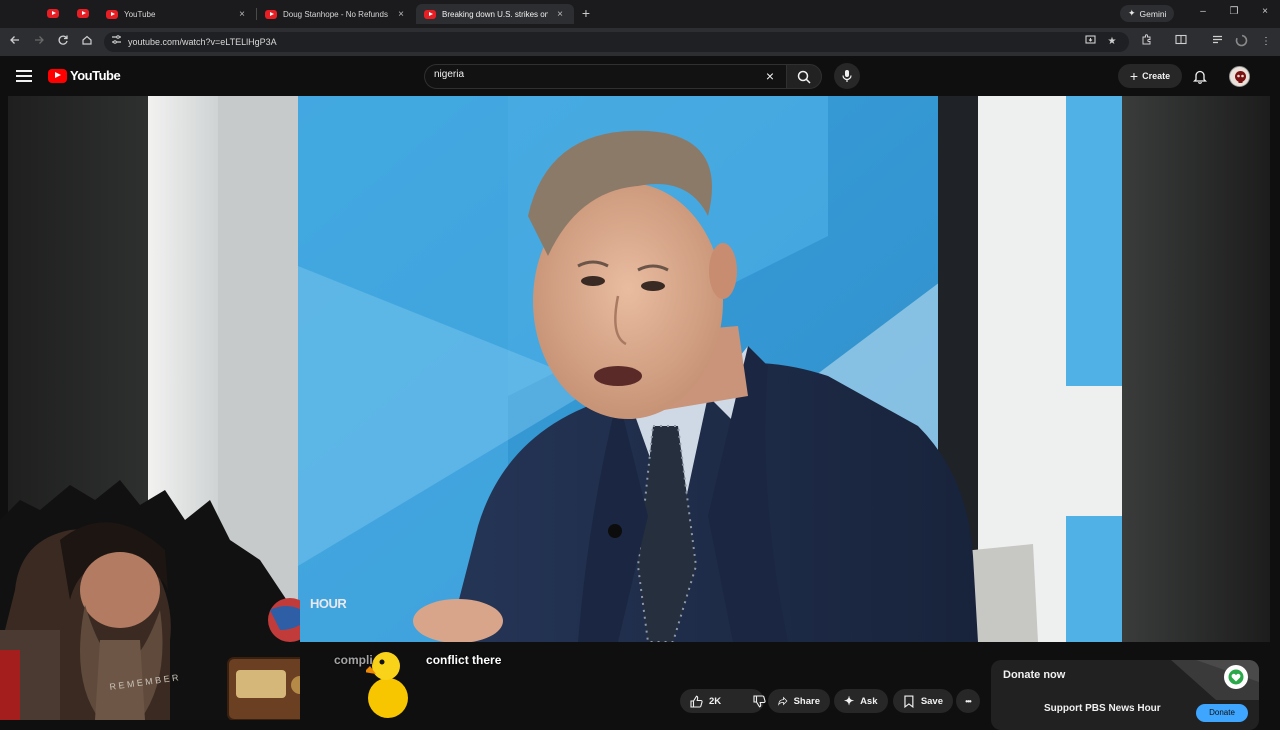  I want to click on voice-search-button, so click(847, 76).